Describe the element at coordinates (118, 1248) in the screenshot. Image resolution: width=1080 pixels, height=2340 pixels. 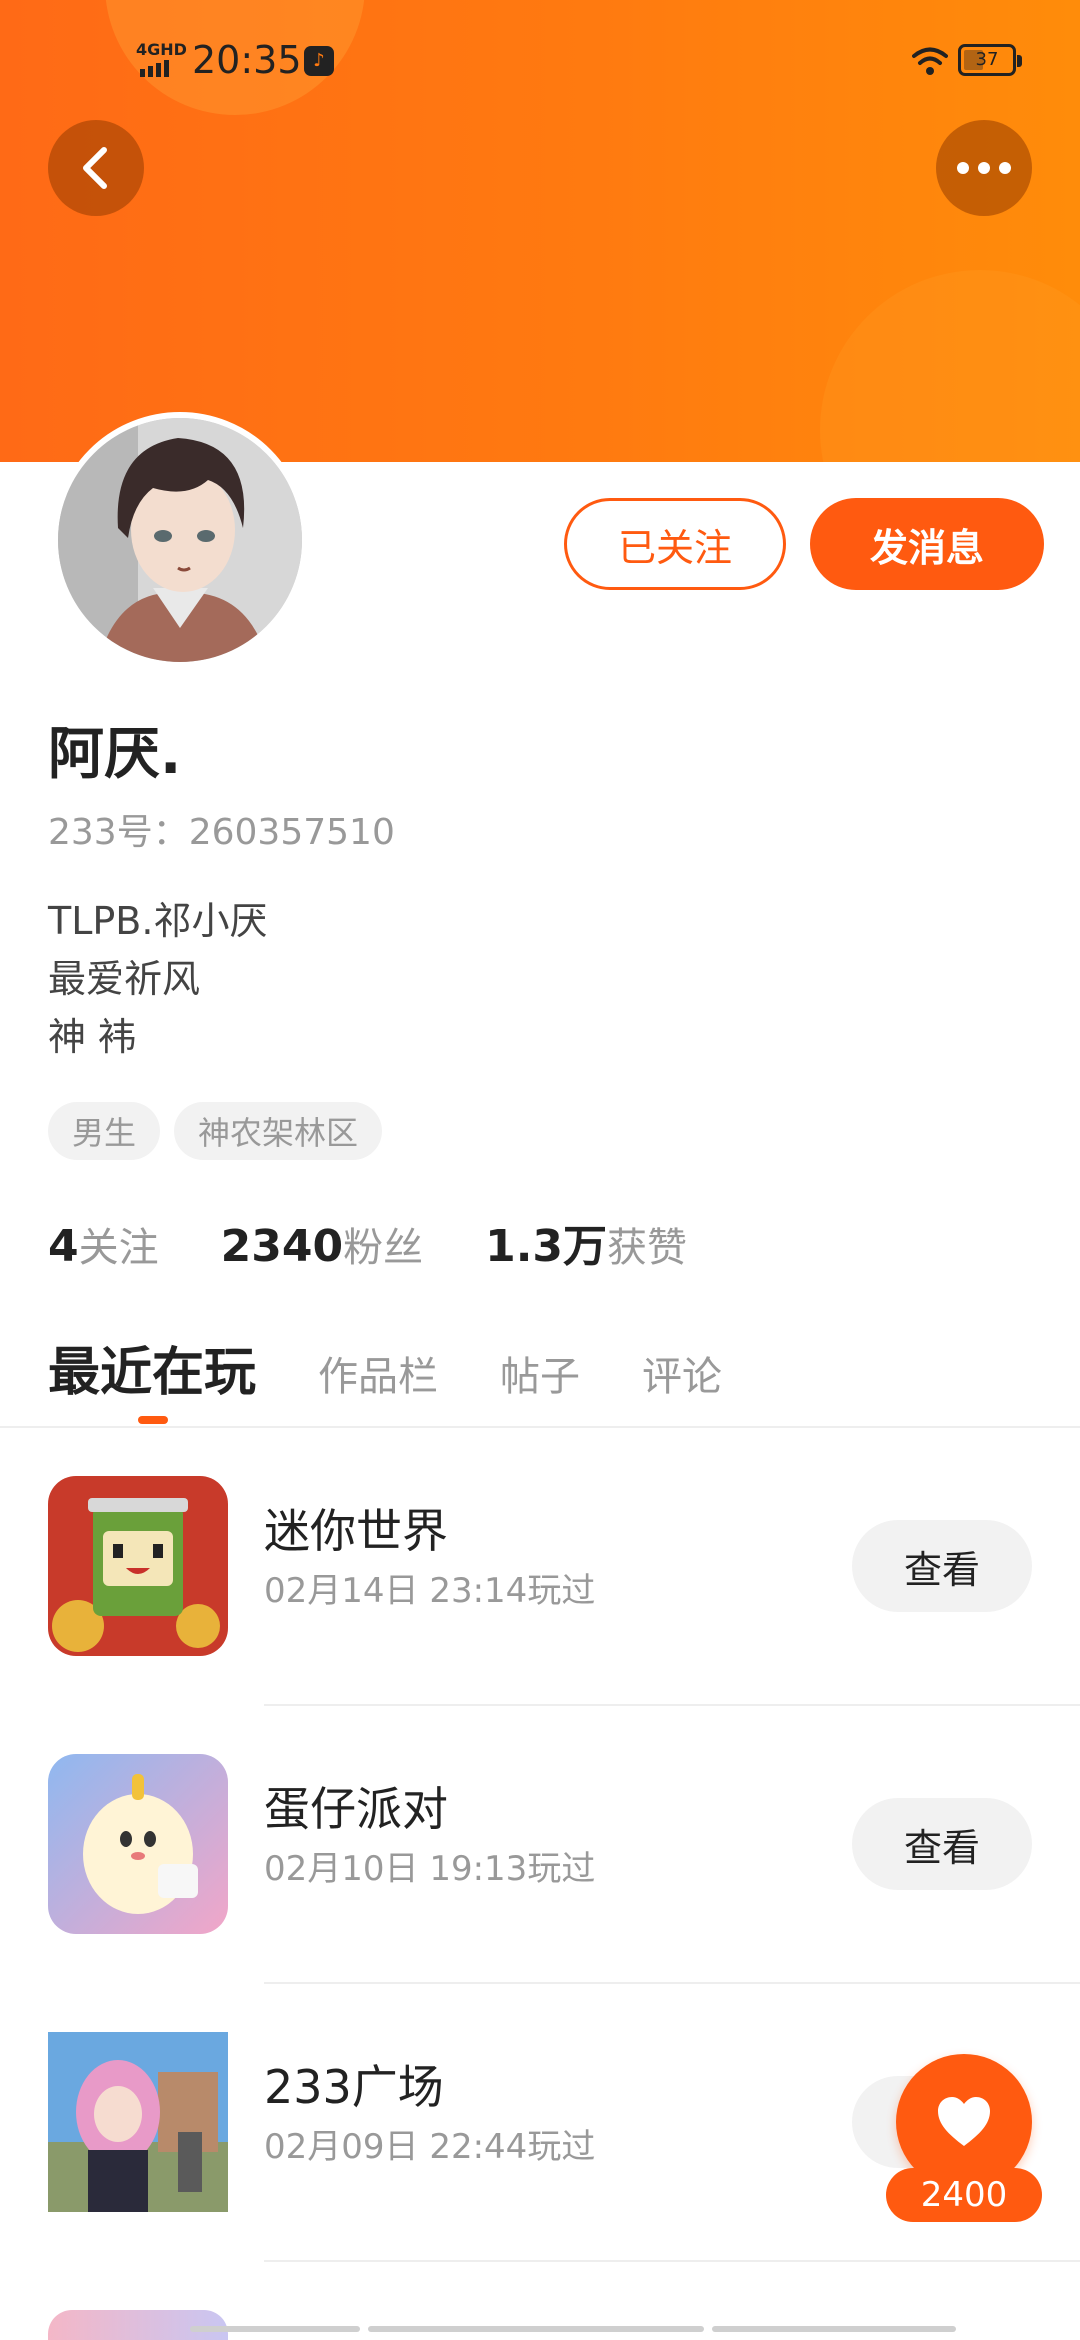
I see `stat-label: 关注` at that location.